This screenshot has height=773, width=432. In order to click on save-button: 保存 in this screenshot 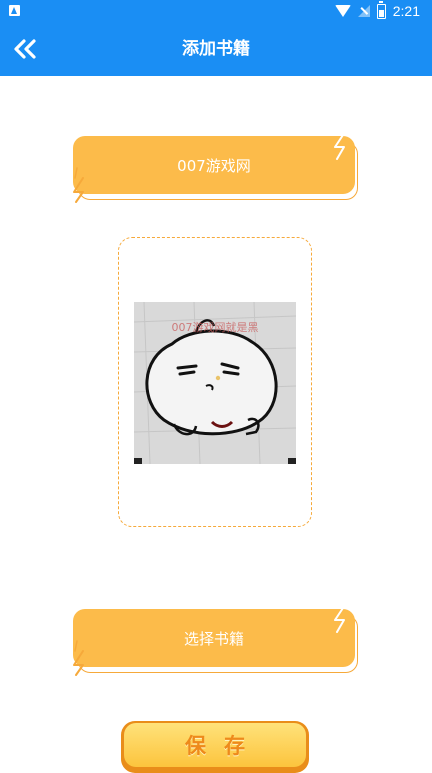, I will do `click(215, 747)`.